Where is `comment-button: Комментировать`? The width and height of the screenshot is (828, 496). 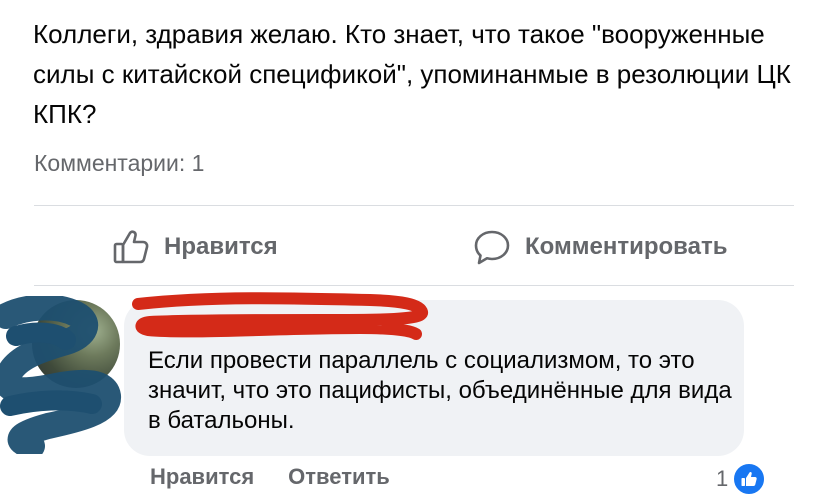 comment-button: Комментировать is located at coordinates (600, 247).